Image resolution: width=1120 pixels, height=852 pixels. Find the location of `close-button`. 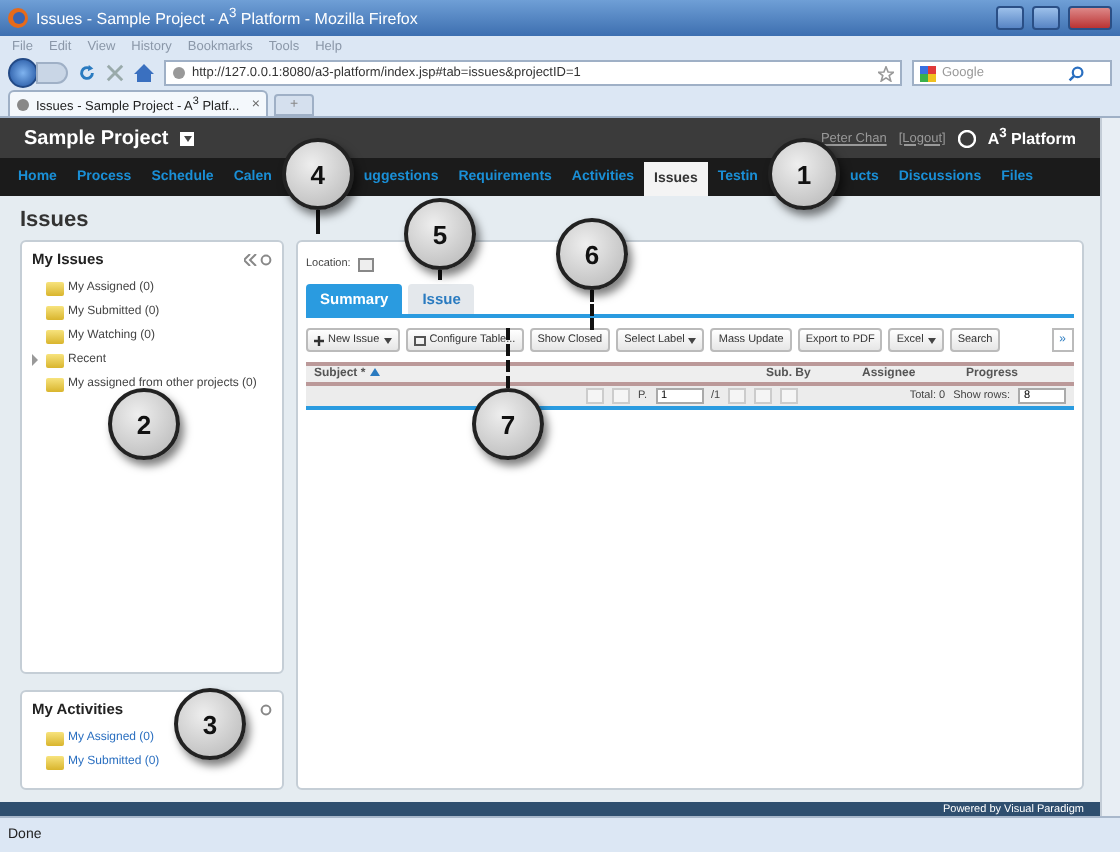

close-button is located at coordinates (1090, 18).